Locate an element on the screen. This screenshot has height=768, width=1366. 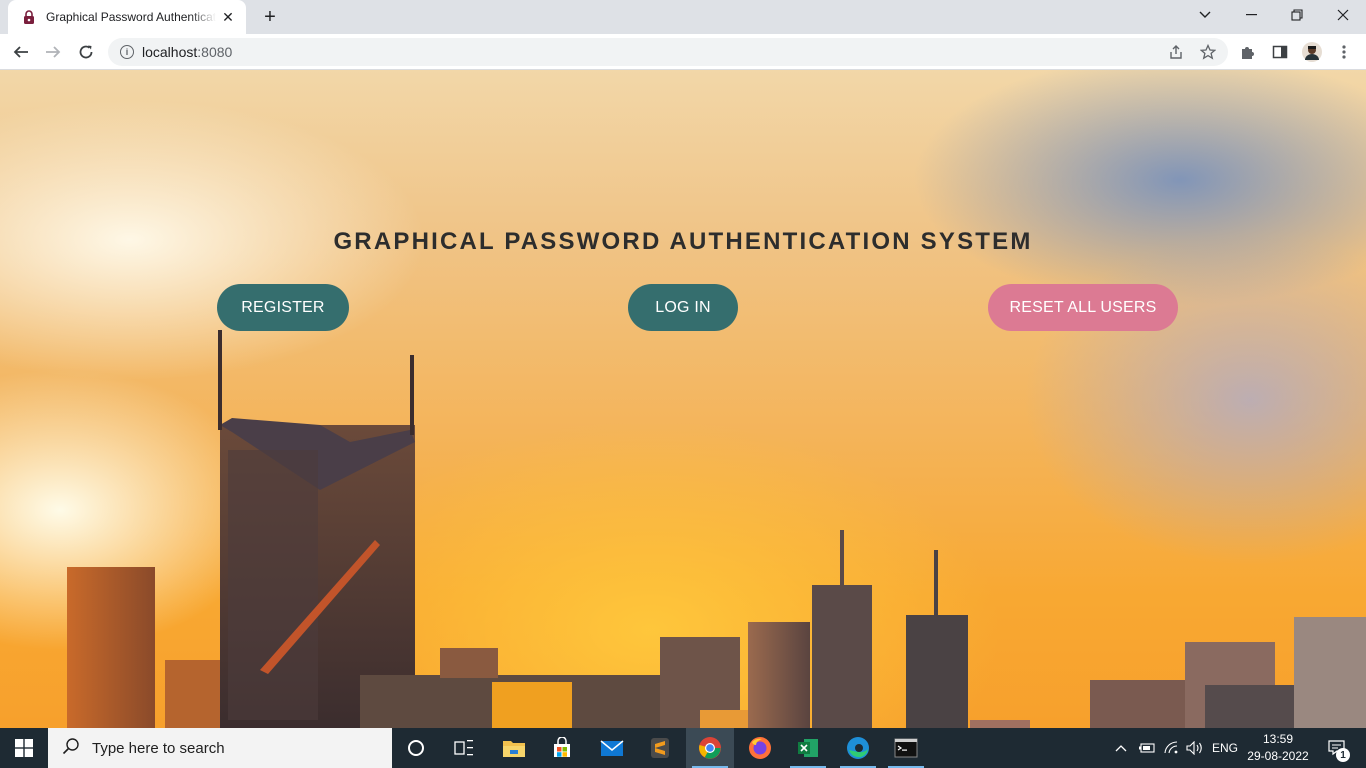
search-placeholder: Type here to search is located at coordinates (158, 748).